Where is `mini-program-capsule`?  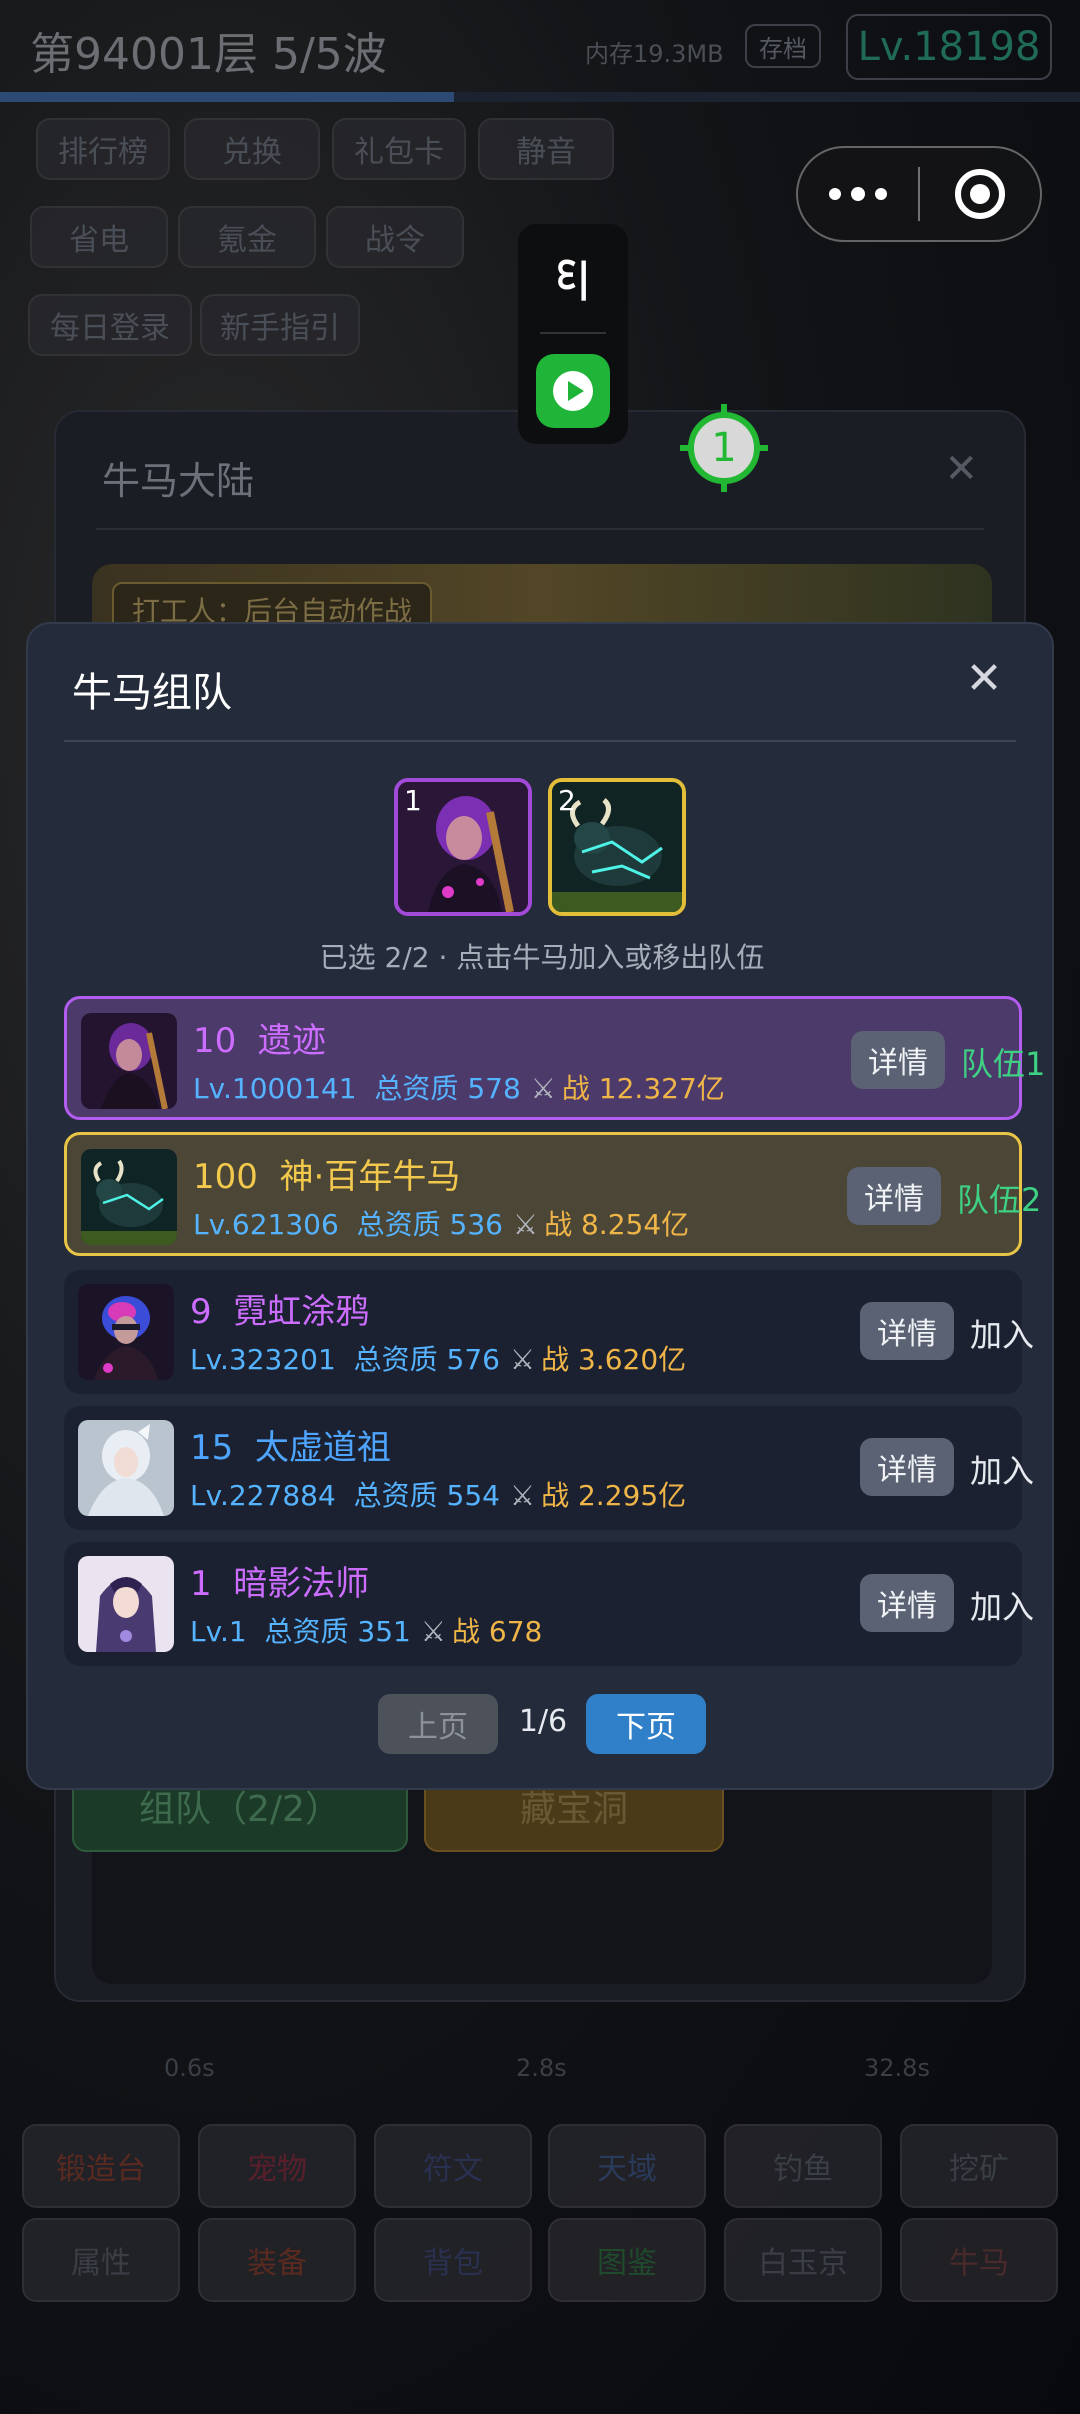
mini-program-capsule is located at coordinates (919, 194).